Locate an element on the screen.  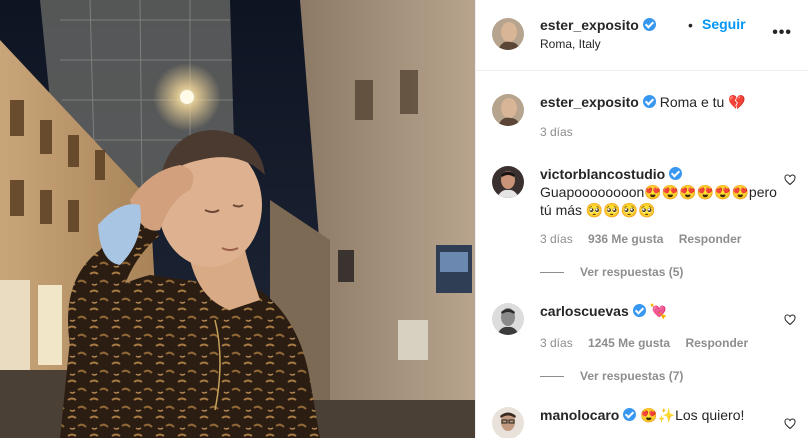
more-options-icon: ••• is located at coordinates (782, 33).